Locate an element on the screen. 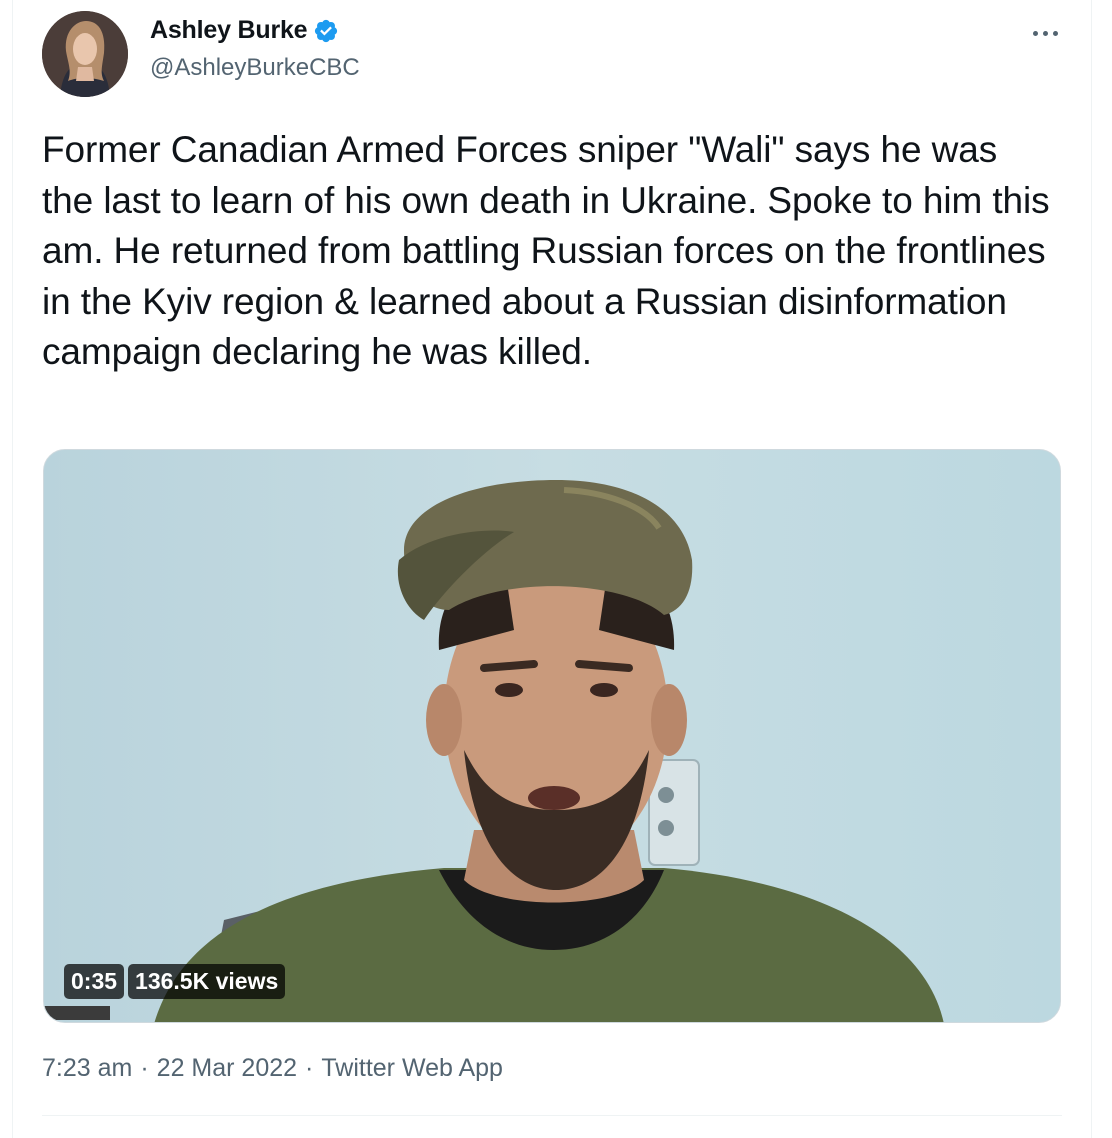  avatar-image is located at coordinates (85, 54).